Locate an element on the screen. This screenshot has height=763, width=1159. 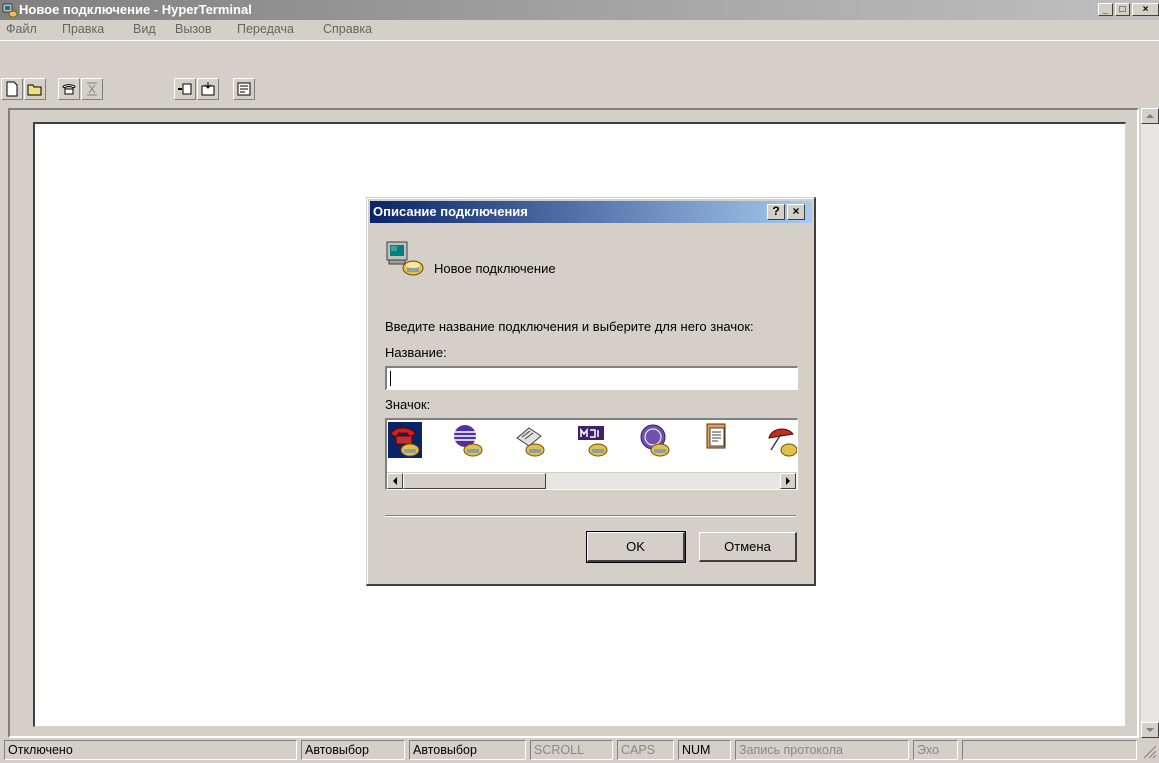
ok-button: OK is located at coordinates (636, 547).